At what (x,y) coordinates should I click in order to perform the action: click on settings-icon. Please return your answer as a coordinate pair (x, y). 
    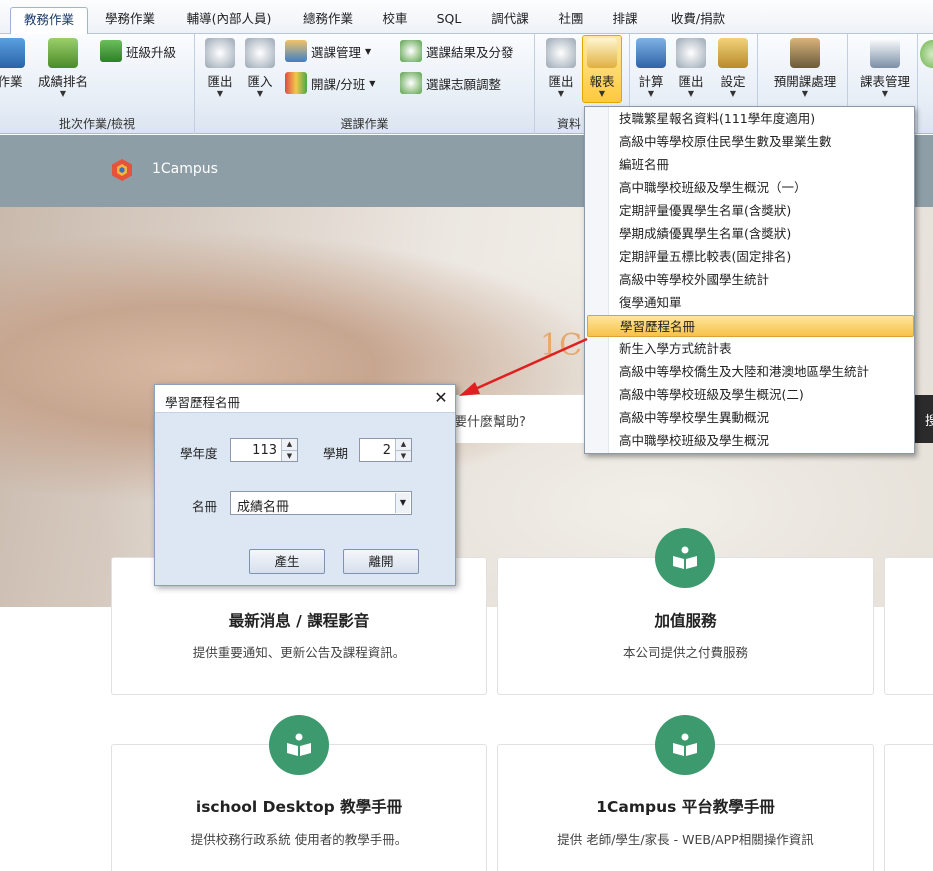
    Looking at the image, I should click on (733, 53).